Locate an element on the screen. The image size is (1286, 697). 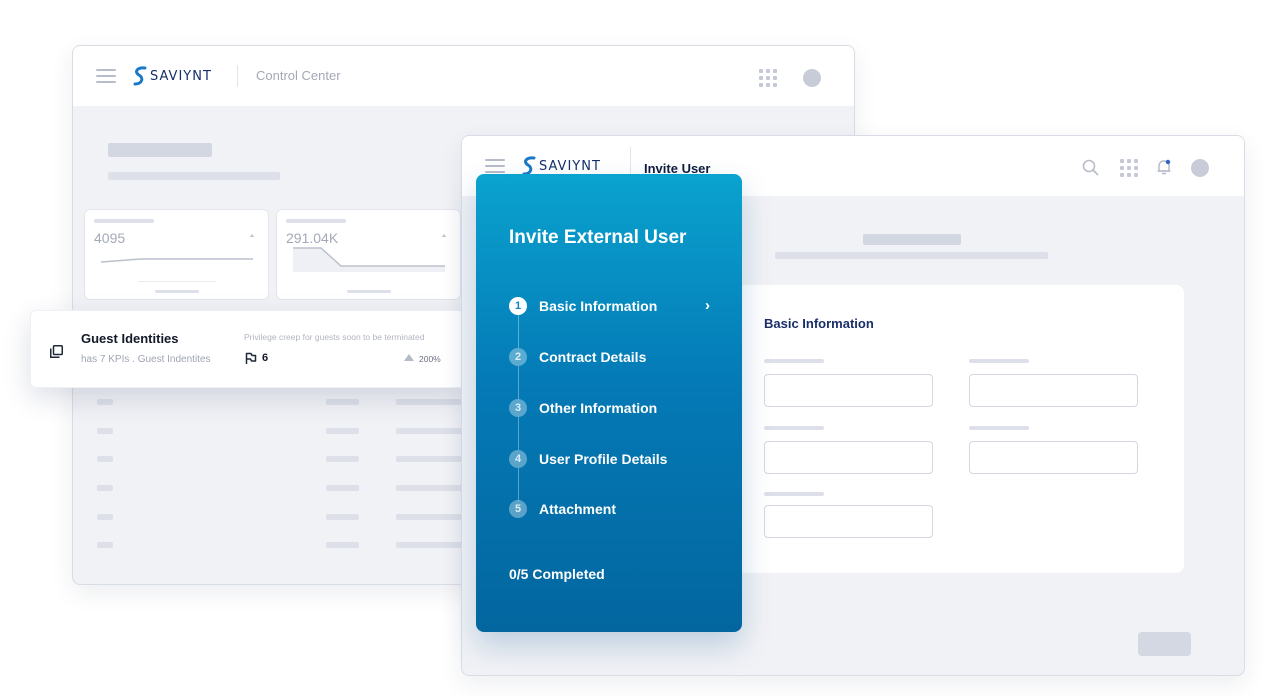
step-basic-information: 1 Basic Information is located at coordinates (583, 306).